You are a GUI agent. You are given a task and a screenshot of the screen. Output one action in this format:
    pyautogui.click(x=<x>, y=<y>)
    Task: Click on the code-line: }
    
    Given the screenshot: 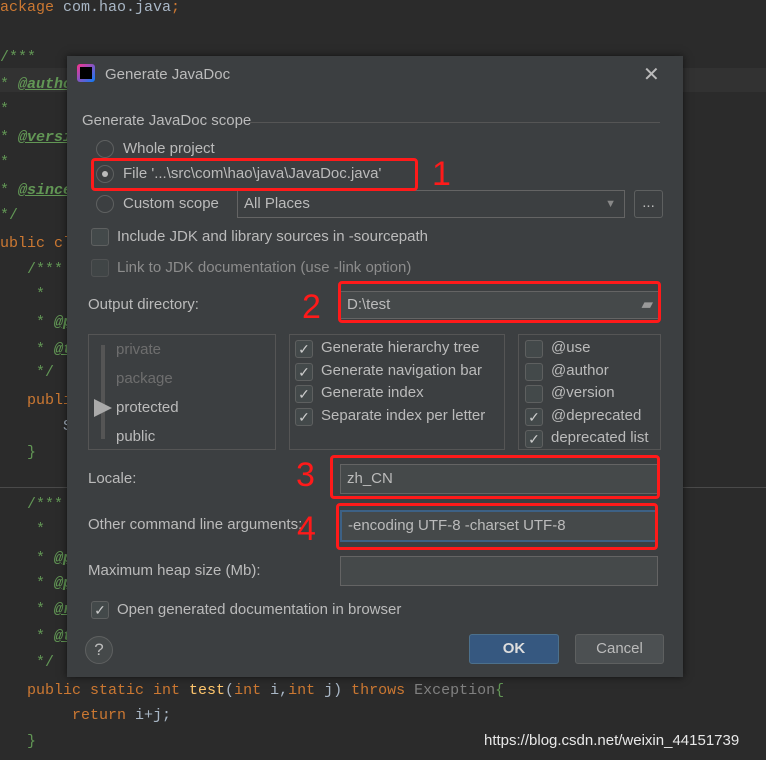 What is the action you would take?
    pyautogui.click(x=18, y=453)
    